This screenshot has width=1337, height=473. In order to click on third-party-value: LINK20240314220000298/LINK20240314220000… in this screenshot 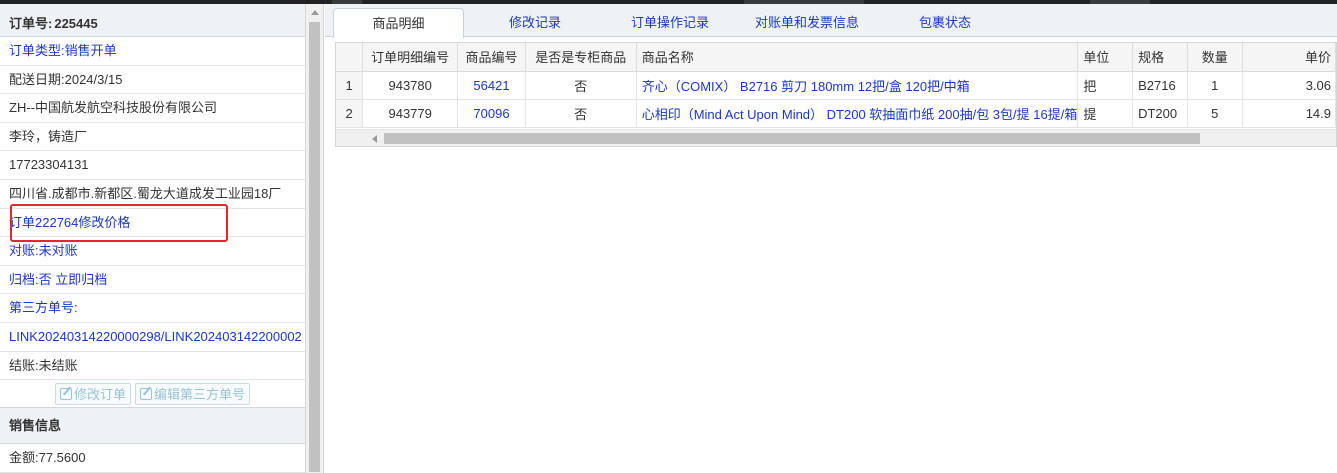, I will do `click(152, 337)`.